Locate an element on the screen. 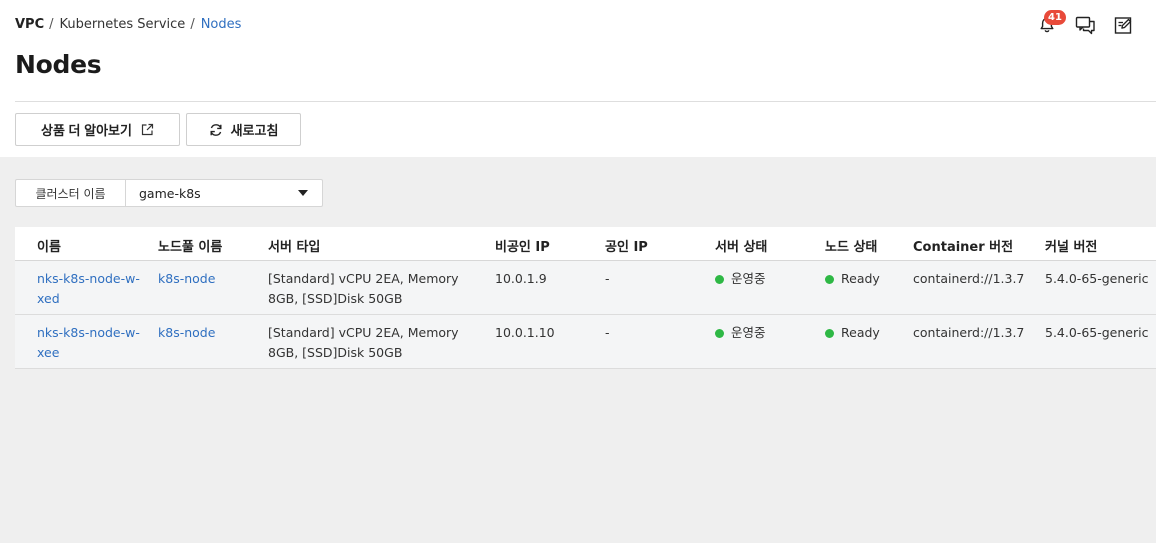  node-name-link: nks-k8s-node-w-xed is located at coordinates (94, 289).